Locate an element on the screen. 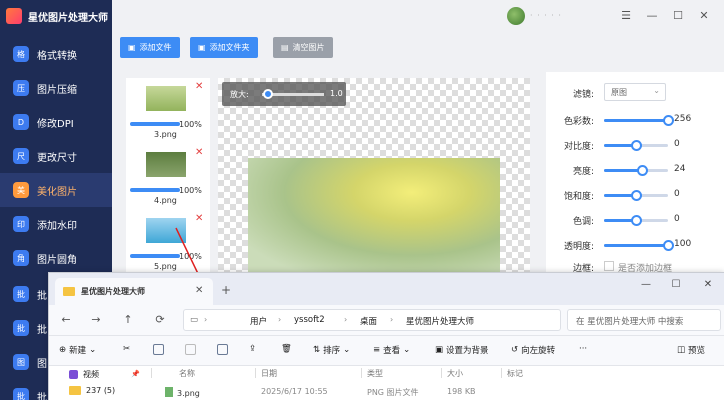 This screenshot has height=400, width=724. share-button: ⇪ is located at coordinates (252, 349).